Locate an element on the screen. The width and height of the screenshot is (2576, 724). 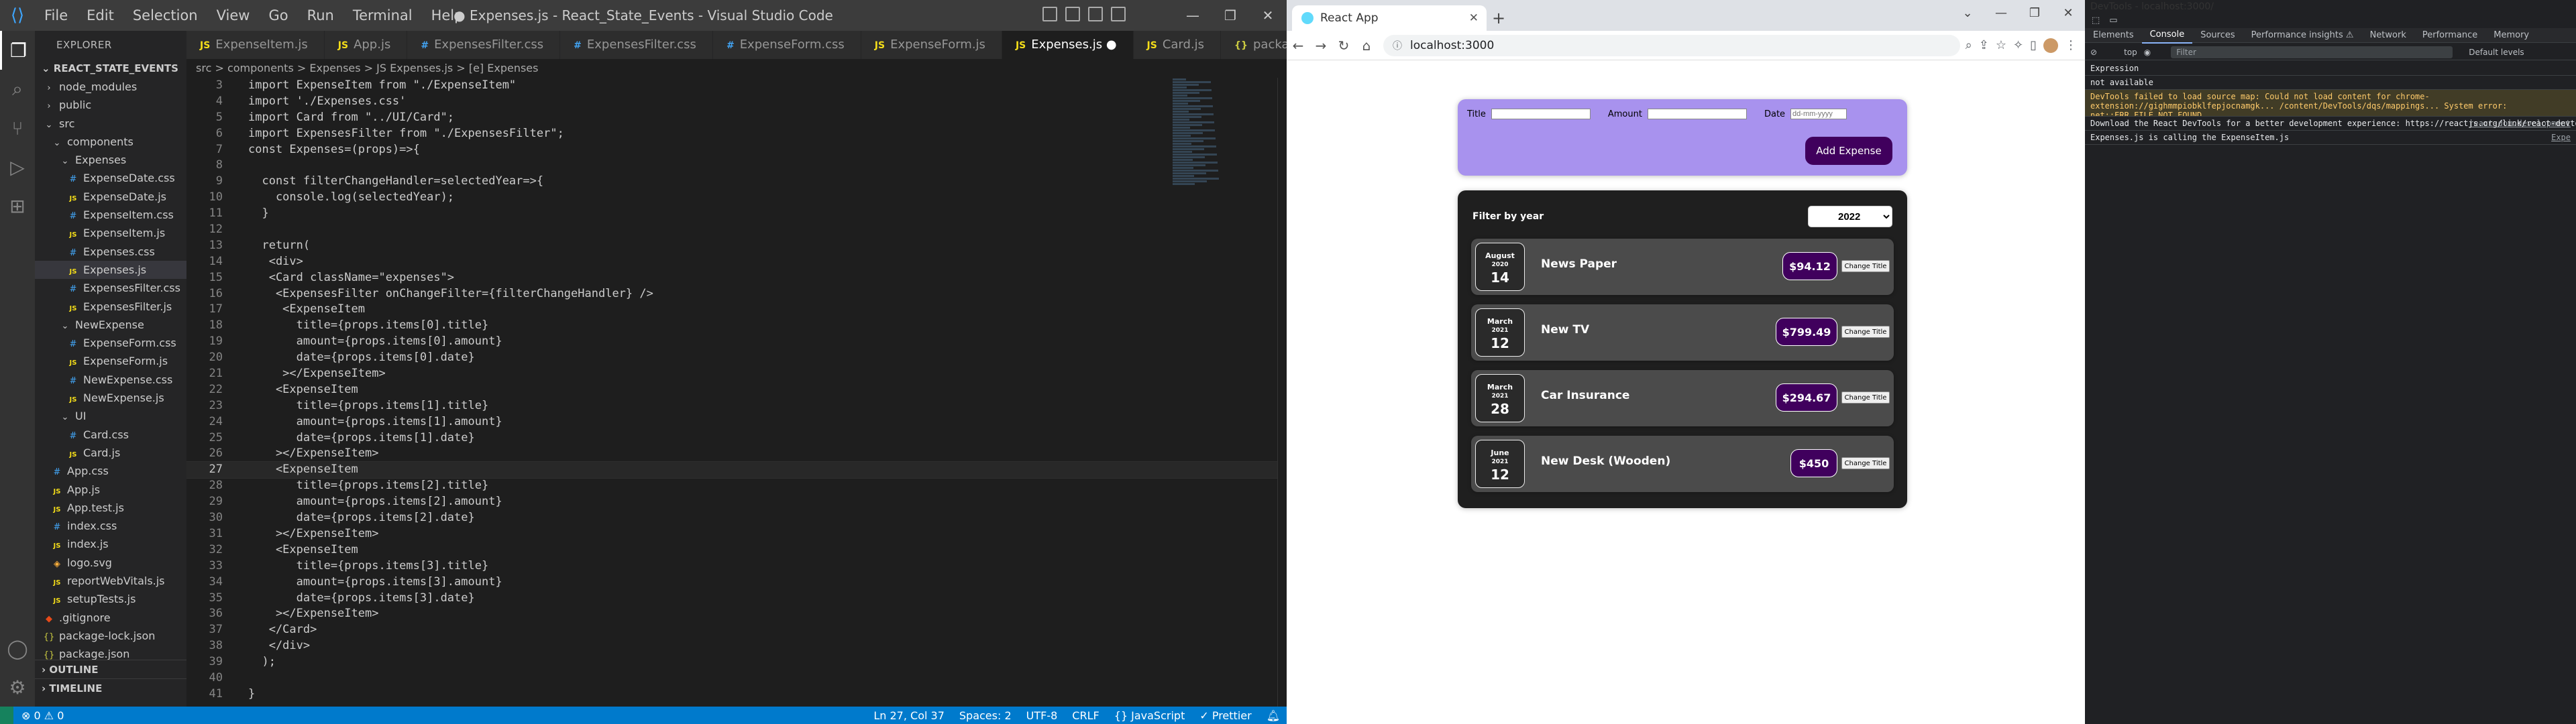
title-input is located at coordinates (1541, 114).